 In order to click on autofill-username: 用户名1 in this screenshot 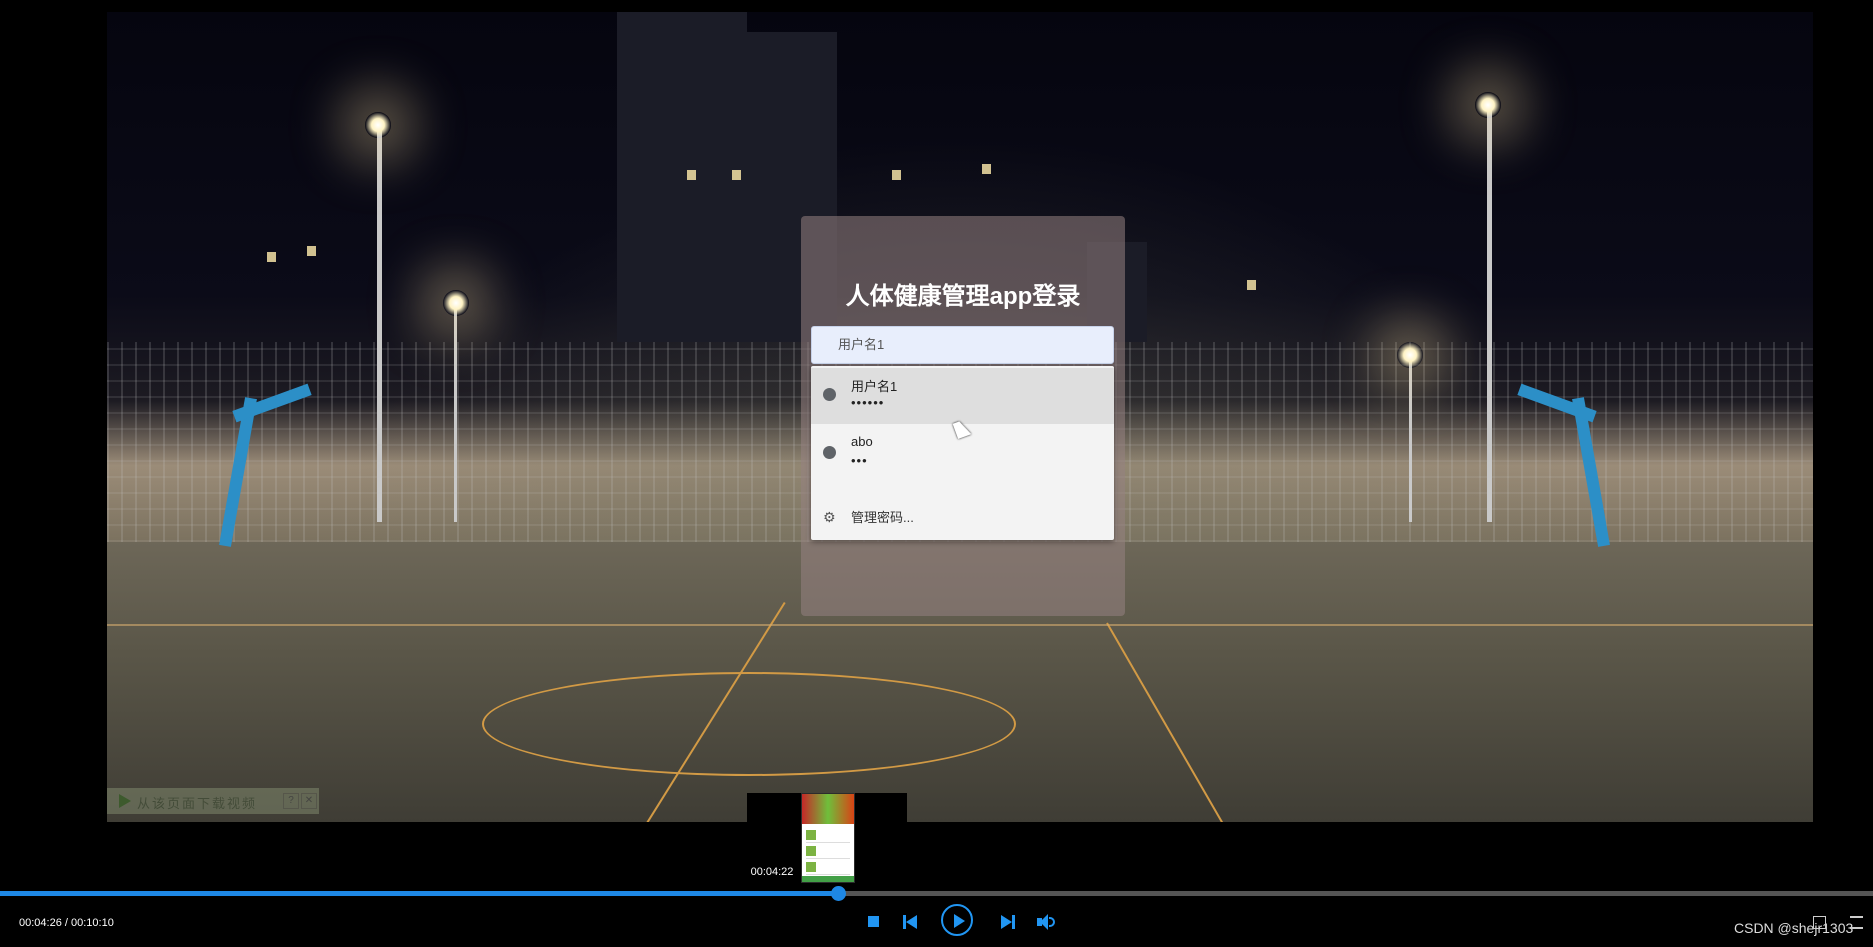, I will do `click(874, 386)`.